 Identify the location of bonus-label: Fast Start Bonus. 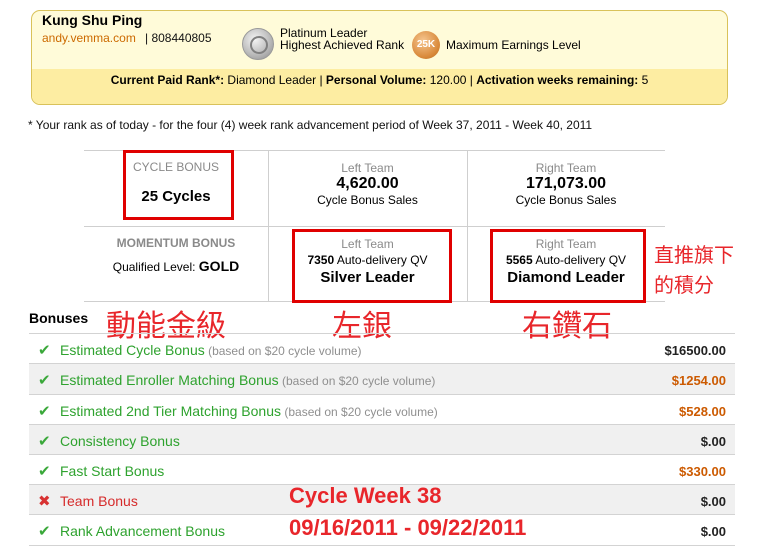
(112, 471).